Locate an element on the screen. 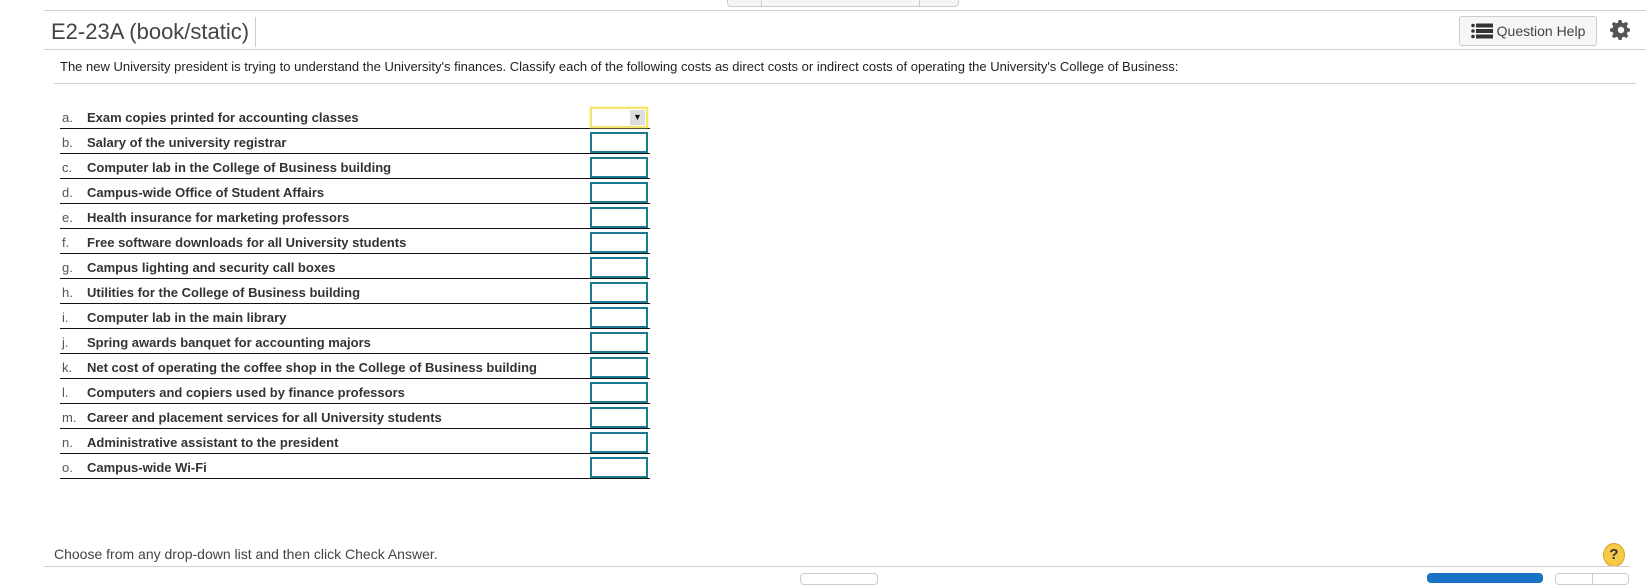  item-letter: o. is located at coordinates (67, 467).